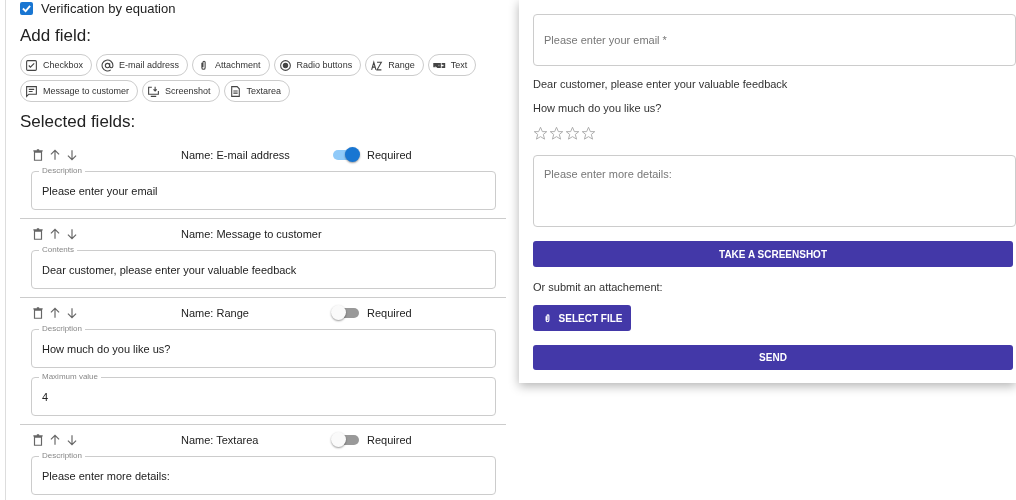 This screenshot has width=1016, height=500. What do you see at coordinates (317, 65) in the screenshot?
I see `field-type-chip: Radio buttons` at bounding box center [317, 65].